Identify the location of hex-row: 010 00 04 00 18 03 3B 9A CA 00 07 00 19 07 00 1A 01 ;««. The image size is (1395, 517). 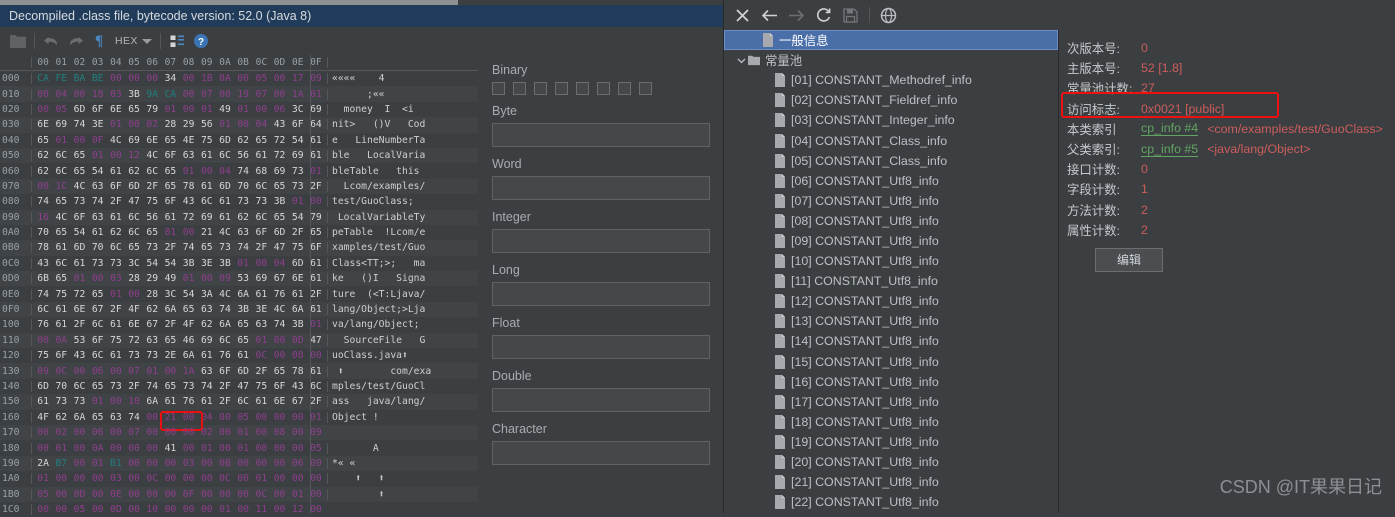
(239, 94).